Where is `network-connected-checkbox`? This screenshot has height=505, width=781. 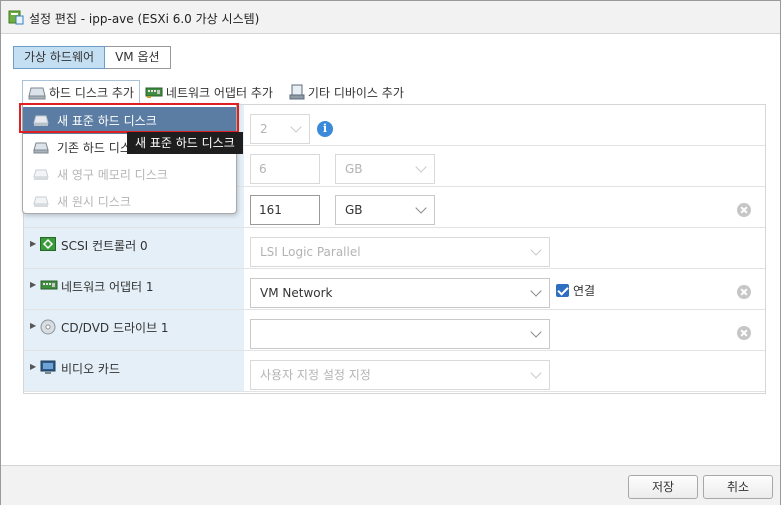
network-connected-checkbox is located at coordinates (562, 290).